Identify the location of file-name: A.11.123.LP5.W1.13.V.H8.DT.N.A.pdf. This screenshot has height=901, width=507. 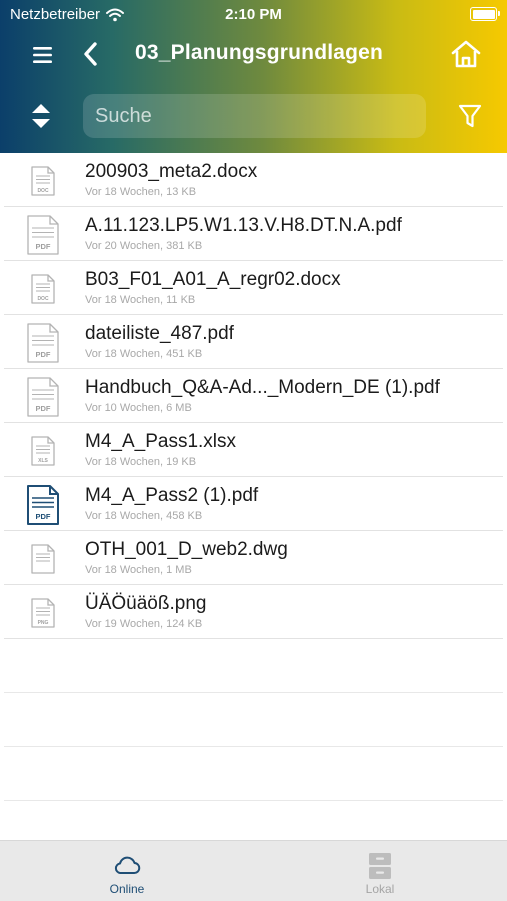
(243, 225).